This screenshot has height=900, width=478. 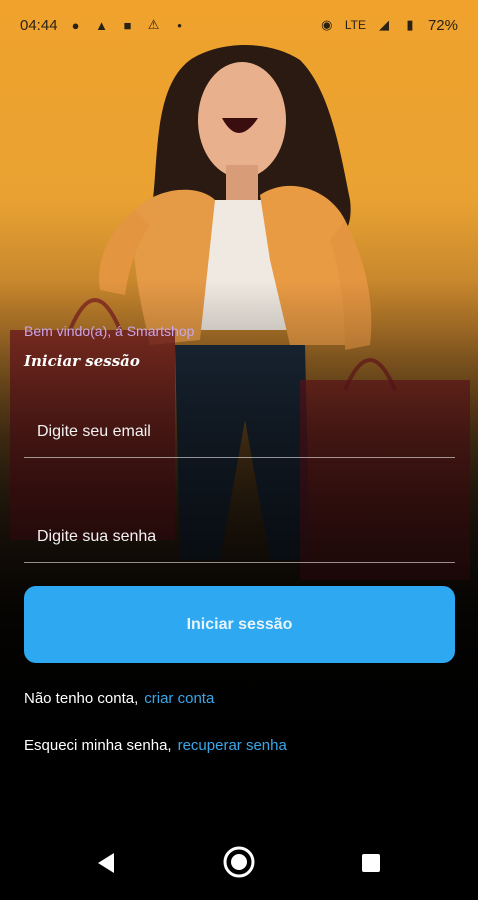 What do you see at coordinates (232, 745) in the screenshot?
I see `recover-password-link: recuperar senha` at bounding box center [232, 745].